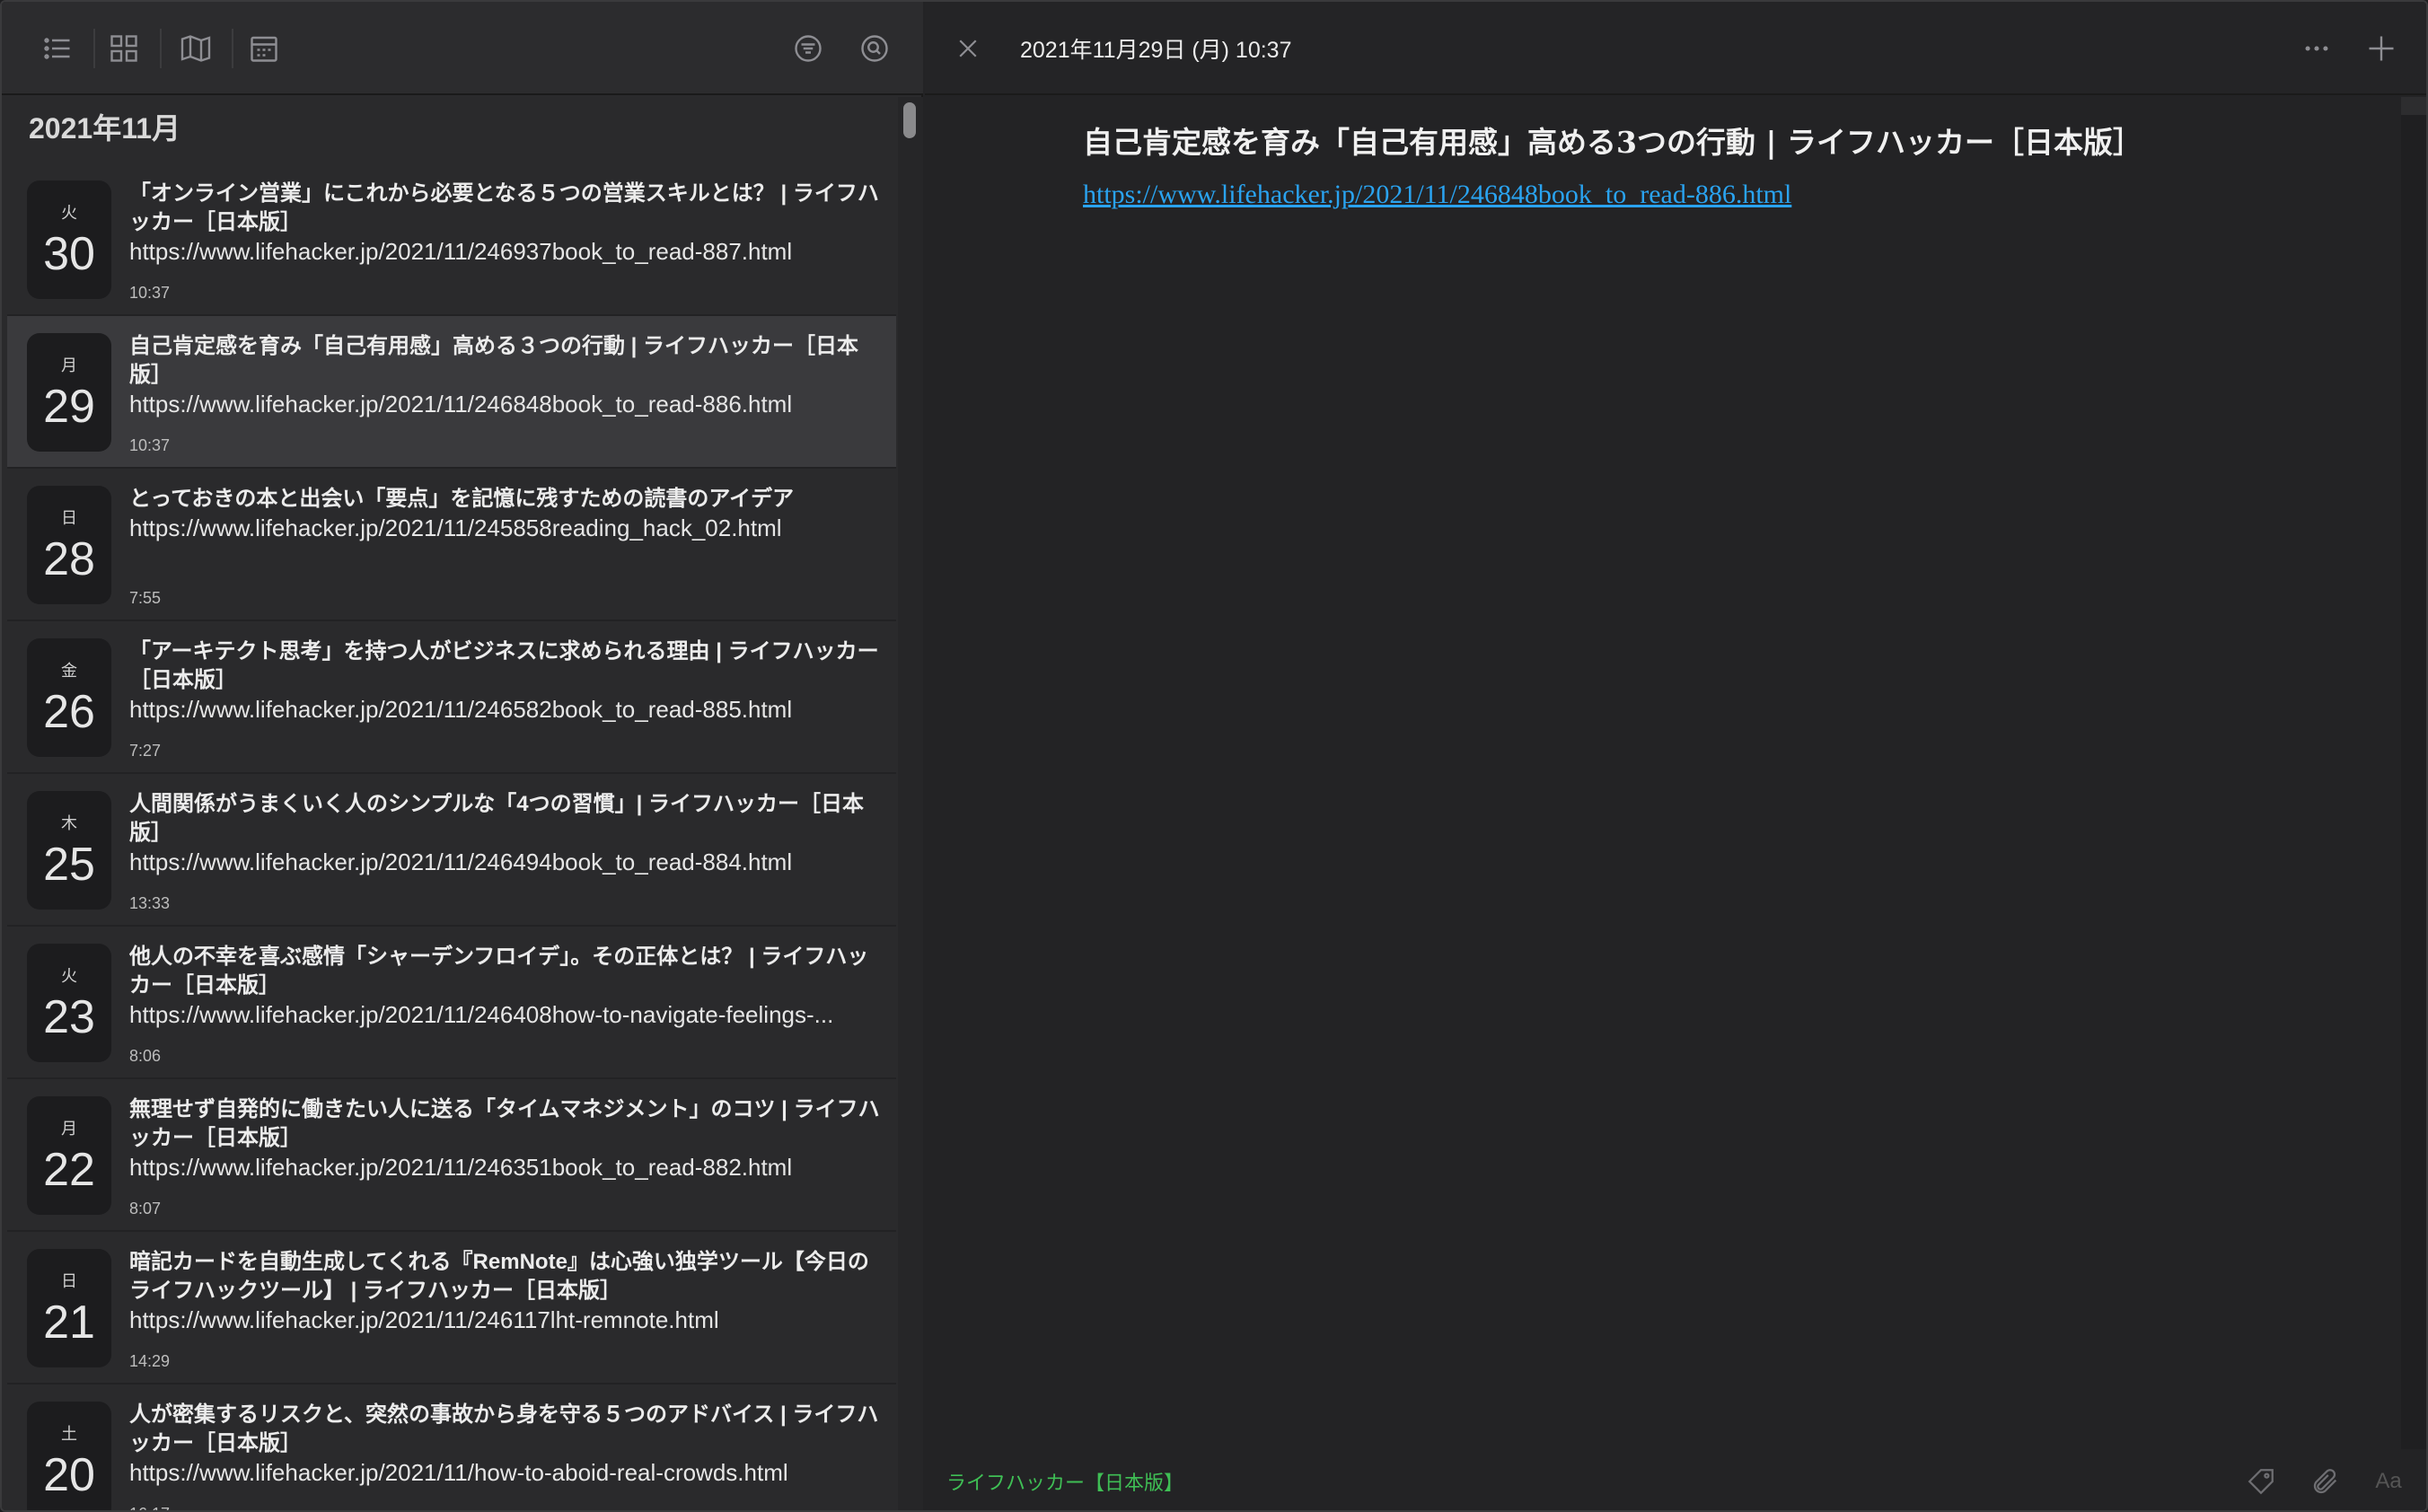 Image resolution: width=2428 pixels, height=1512 pixels. Describe the element at coordinates (145, 598) in the screenshot. I see `entry-time: 7:55` at that location.